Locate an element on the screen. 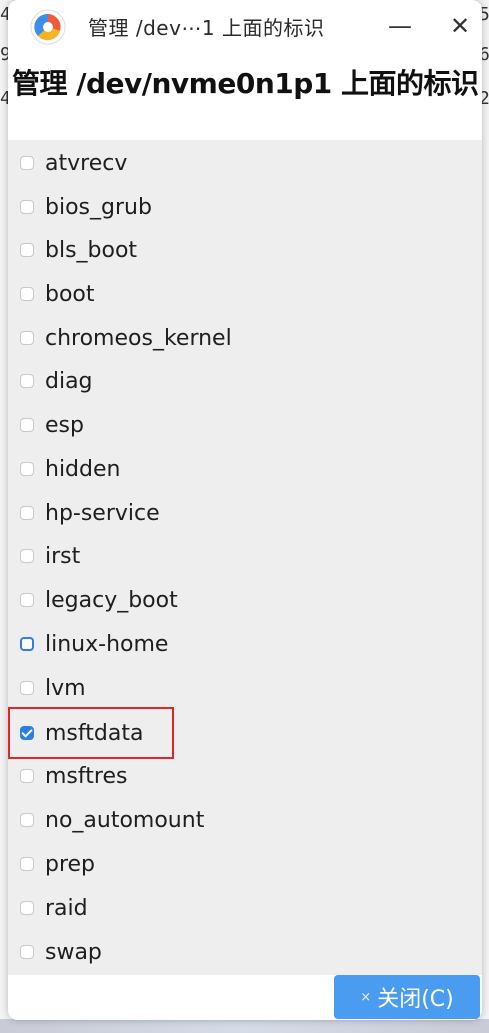 This screenshot has height=1033, width=489. flag-item-irst: irst is located at coordinates (245, 556).